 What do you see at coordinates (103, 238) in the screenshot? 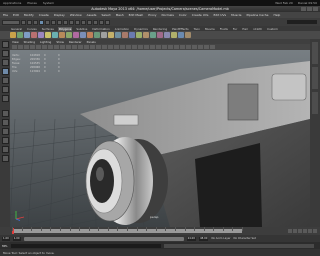
I see `range-bar` at bounding box center [103, 238].